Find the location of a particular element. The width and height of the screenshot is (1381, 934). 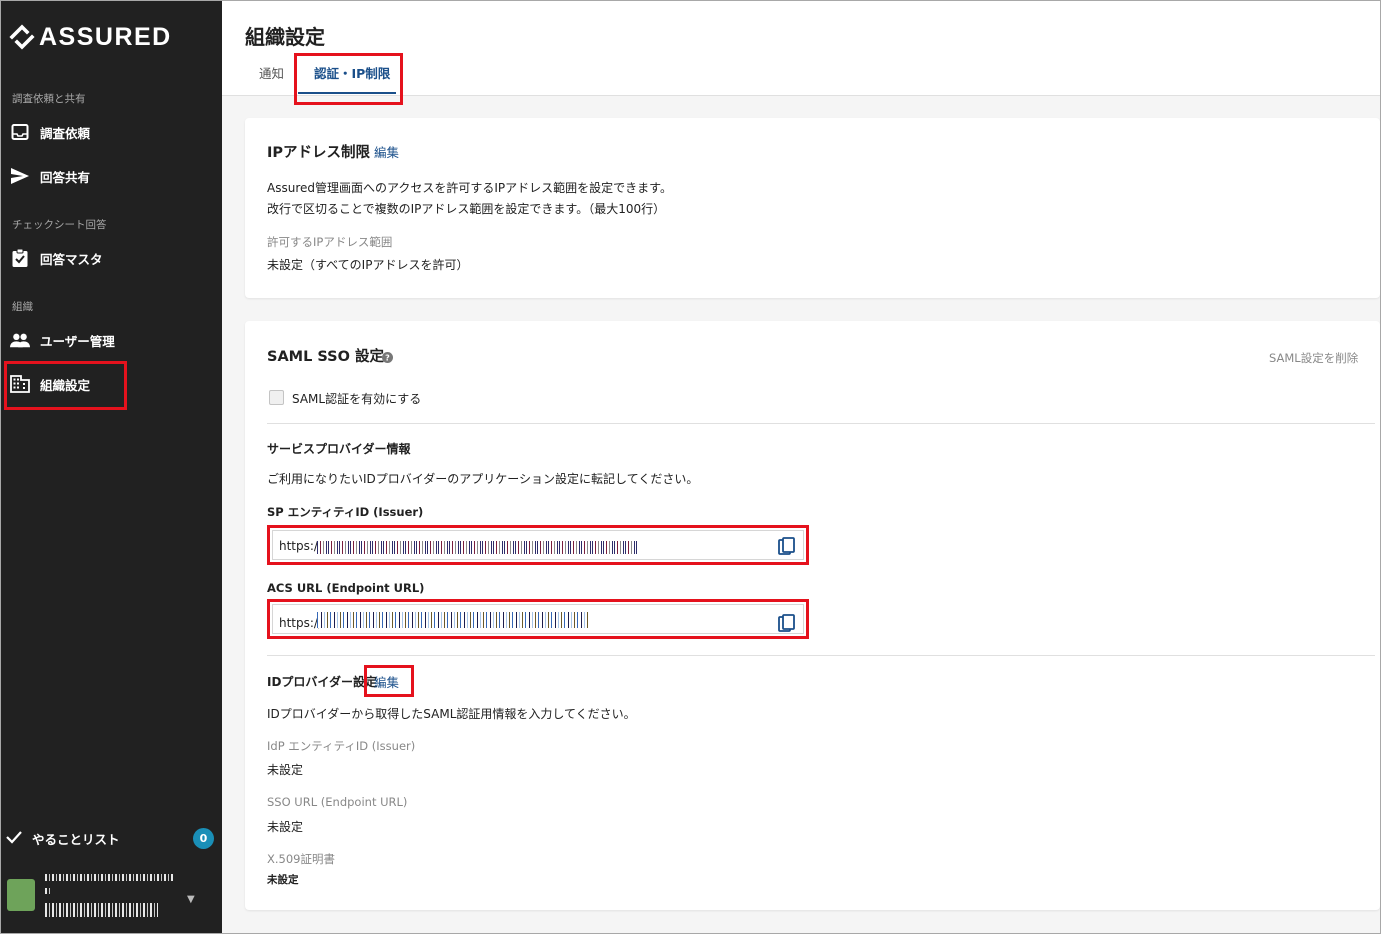

cert-label: X.509証明書 is located at coordinates (301, 859).